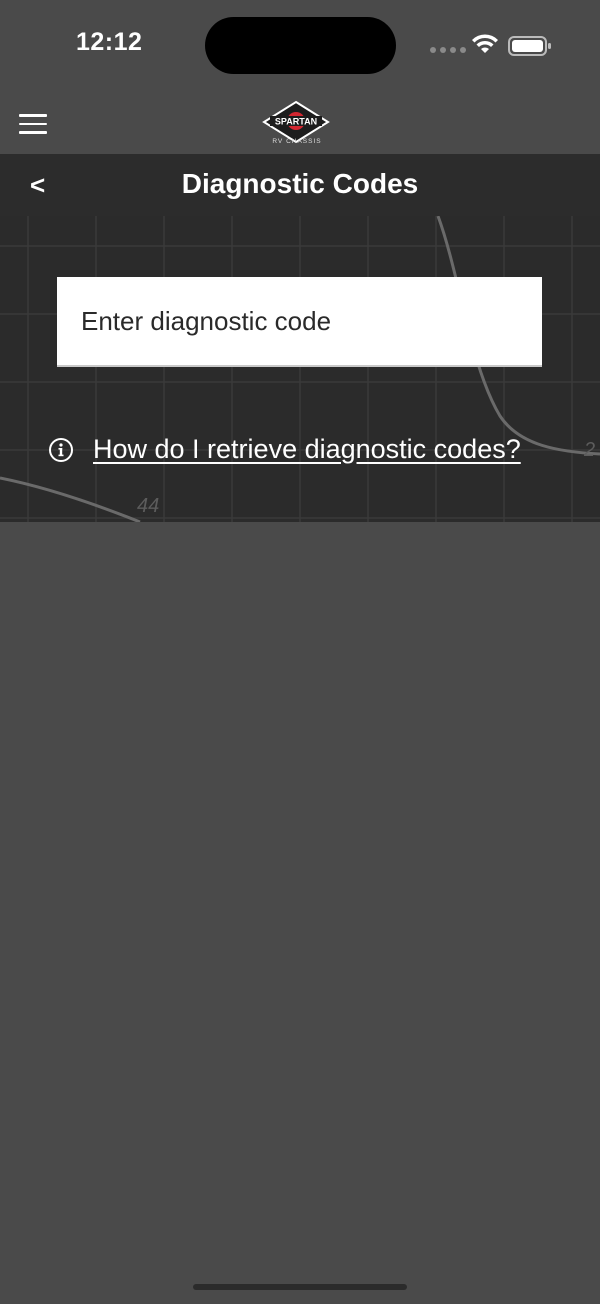 The width and height of the screenshot is (600, 1304). Describe the element at coordinates (109, 42) in the screenshot. I see `status-time: 12:12` at that location.